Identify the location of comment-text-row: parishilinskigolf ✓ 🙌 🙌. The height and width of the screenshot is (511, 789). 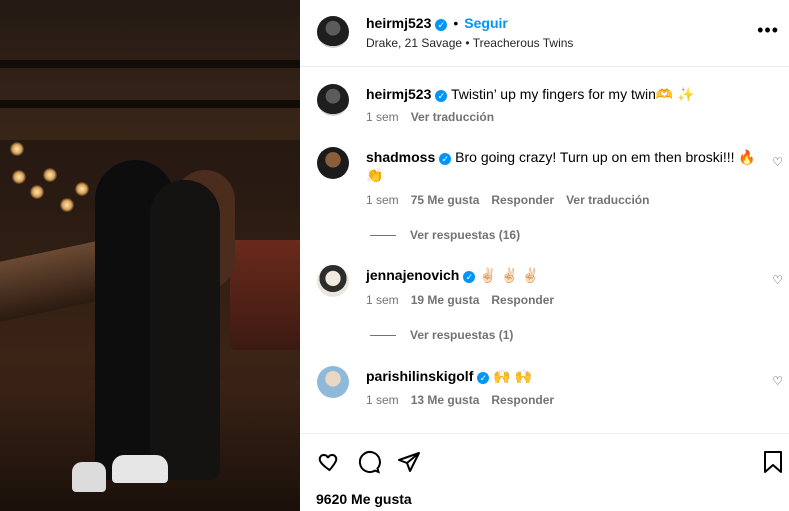
(566, 376).